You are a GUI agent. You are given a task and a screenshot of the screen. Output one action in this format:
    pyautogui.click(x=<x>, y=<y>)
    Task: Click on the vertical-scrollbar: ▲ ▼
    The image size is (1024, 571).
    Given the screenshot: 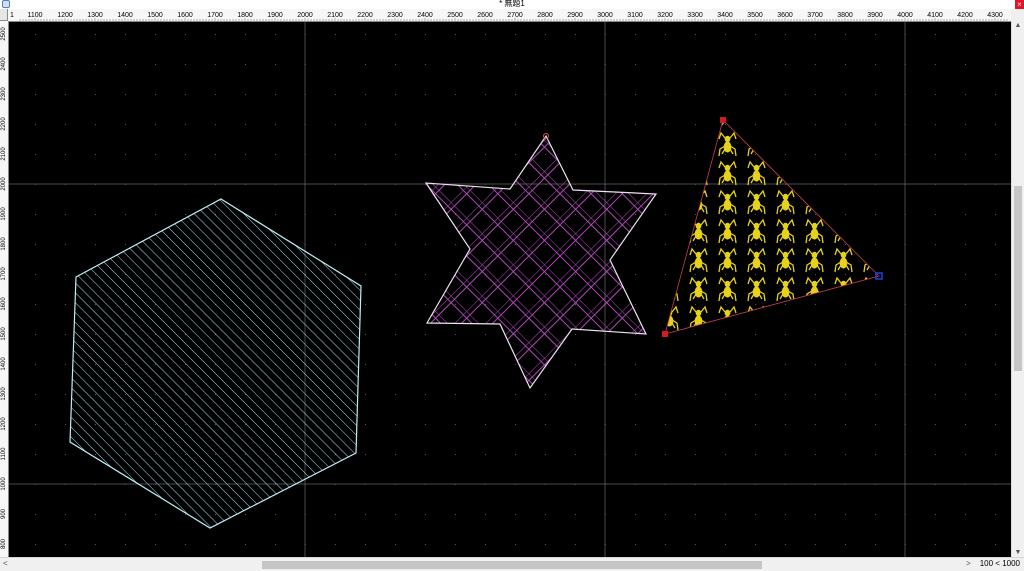 What is the action you would take?
    pyautogui.click(x=1017, y=289)
    